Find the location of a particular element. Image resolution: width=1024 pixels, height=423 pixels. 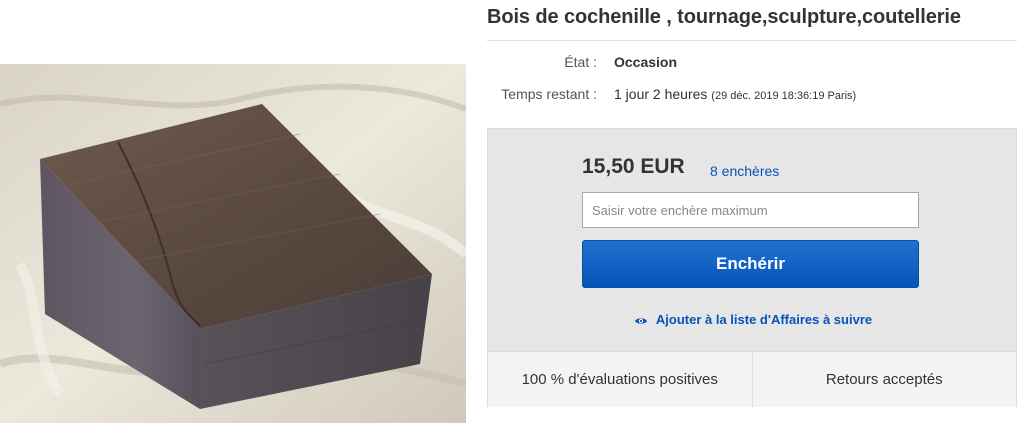

add-to-watchlist-link: Ajouter à la liste d'Affaires à suivre is located at coordinates (753, 320).